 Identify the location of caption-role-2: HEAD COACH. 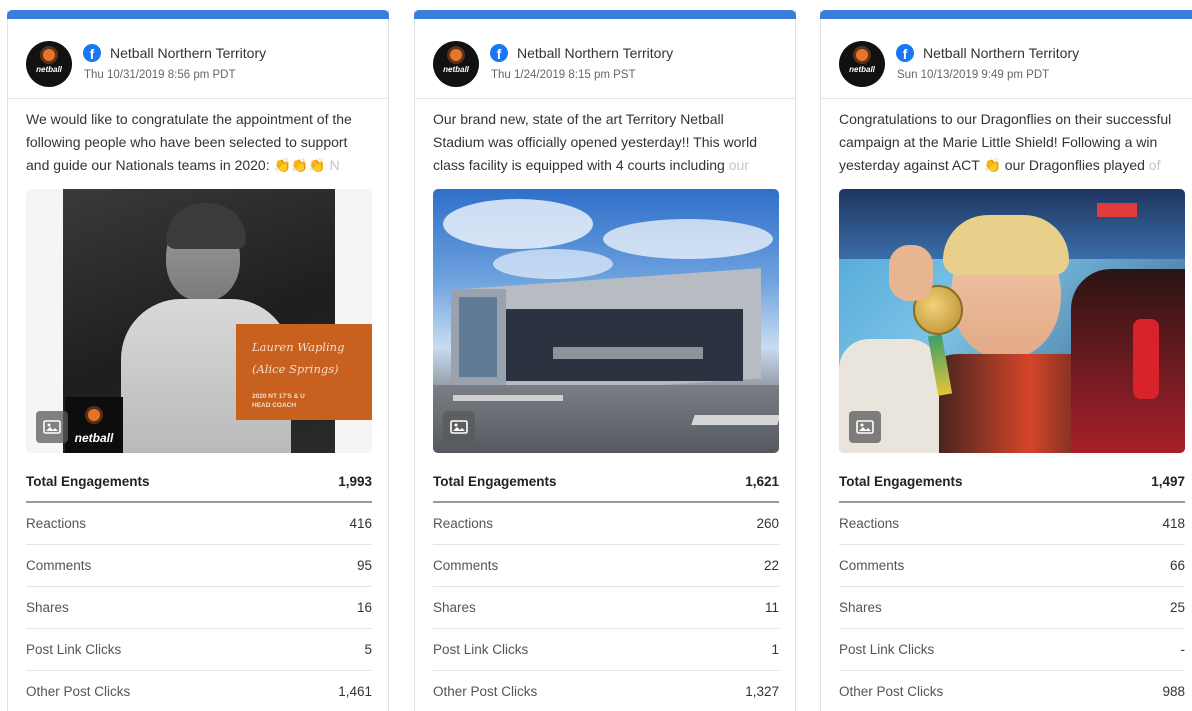
(274, 405).